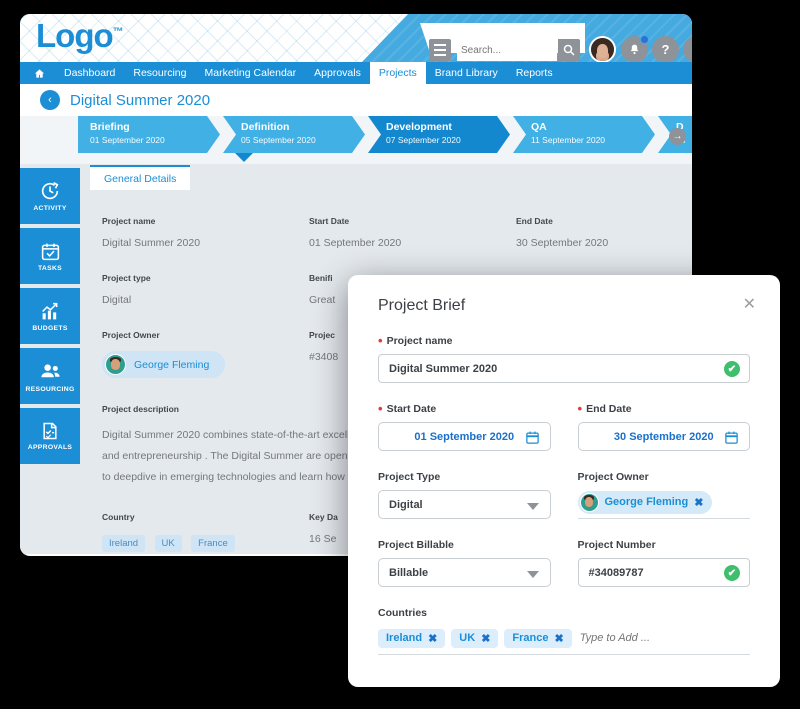 This screenshot has width=800, height=709. I want to click on field-label: • Start Date, so click(464, 408).